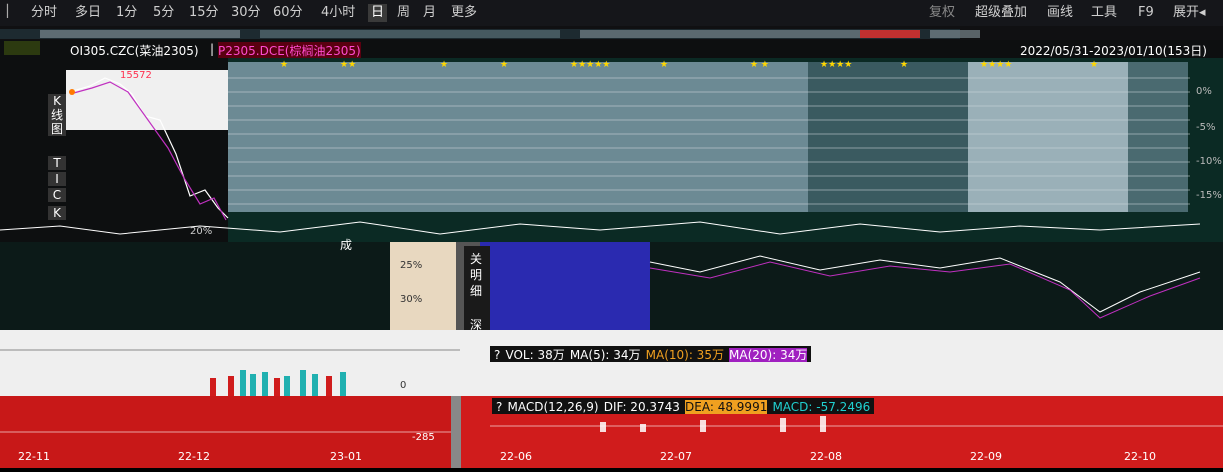 This screenshot has width=1223, height=472. Describe the element at coordinates (136, 75) in the screenshot. I see `peak-price-label: 15572` at that location.